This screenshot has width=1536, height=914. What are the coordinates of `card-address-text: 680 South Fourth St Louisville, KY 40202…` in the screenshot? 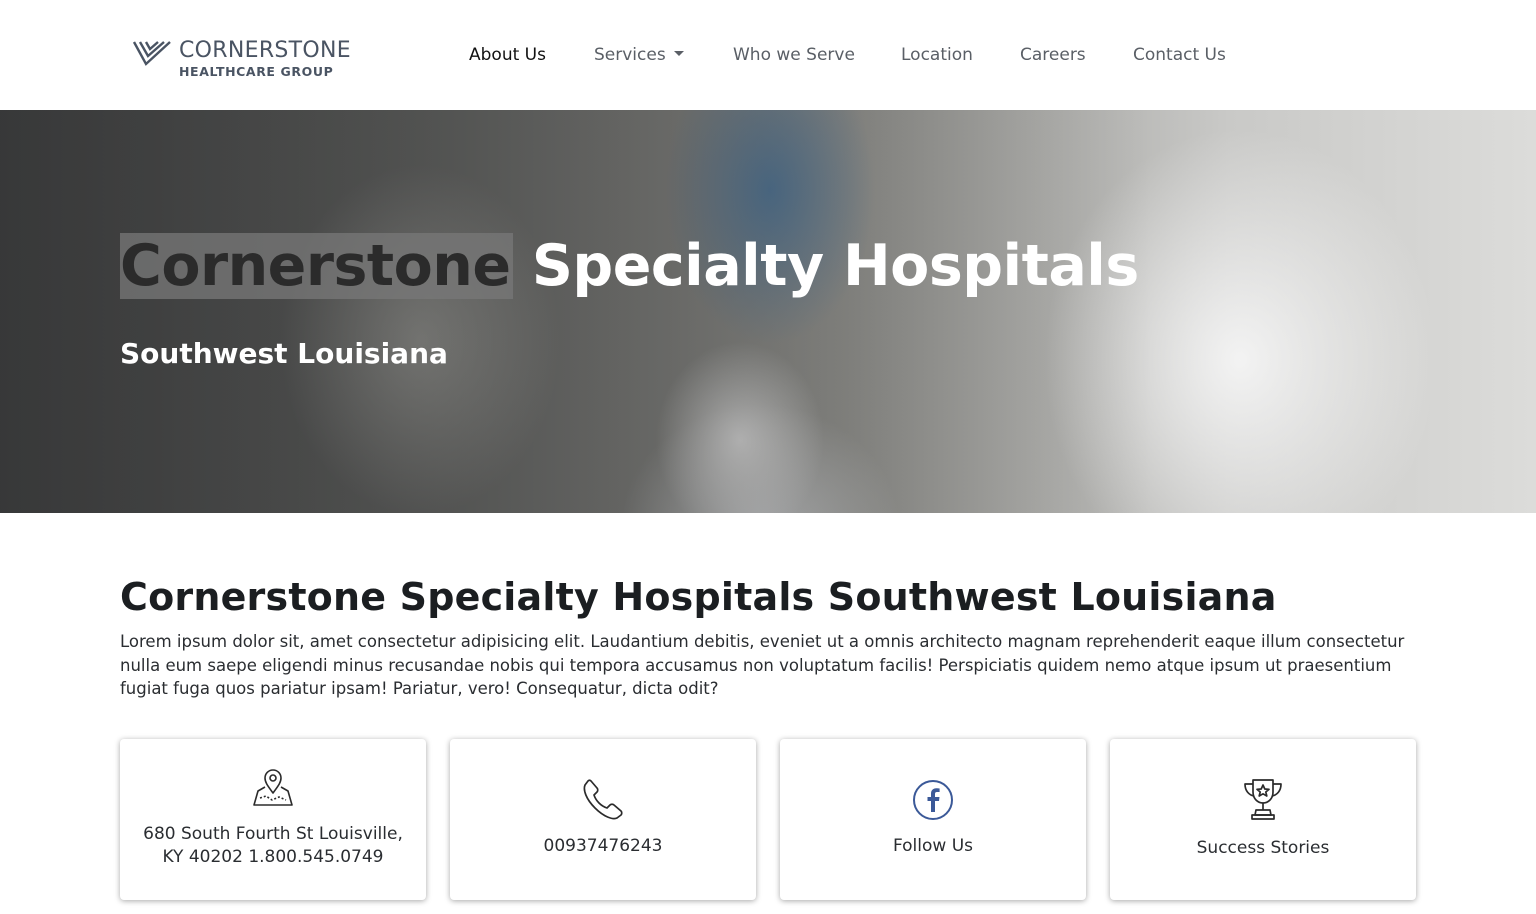 It's located at (273, 845).